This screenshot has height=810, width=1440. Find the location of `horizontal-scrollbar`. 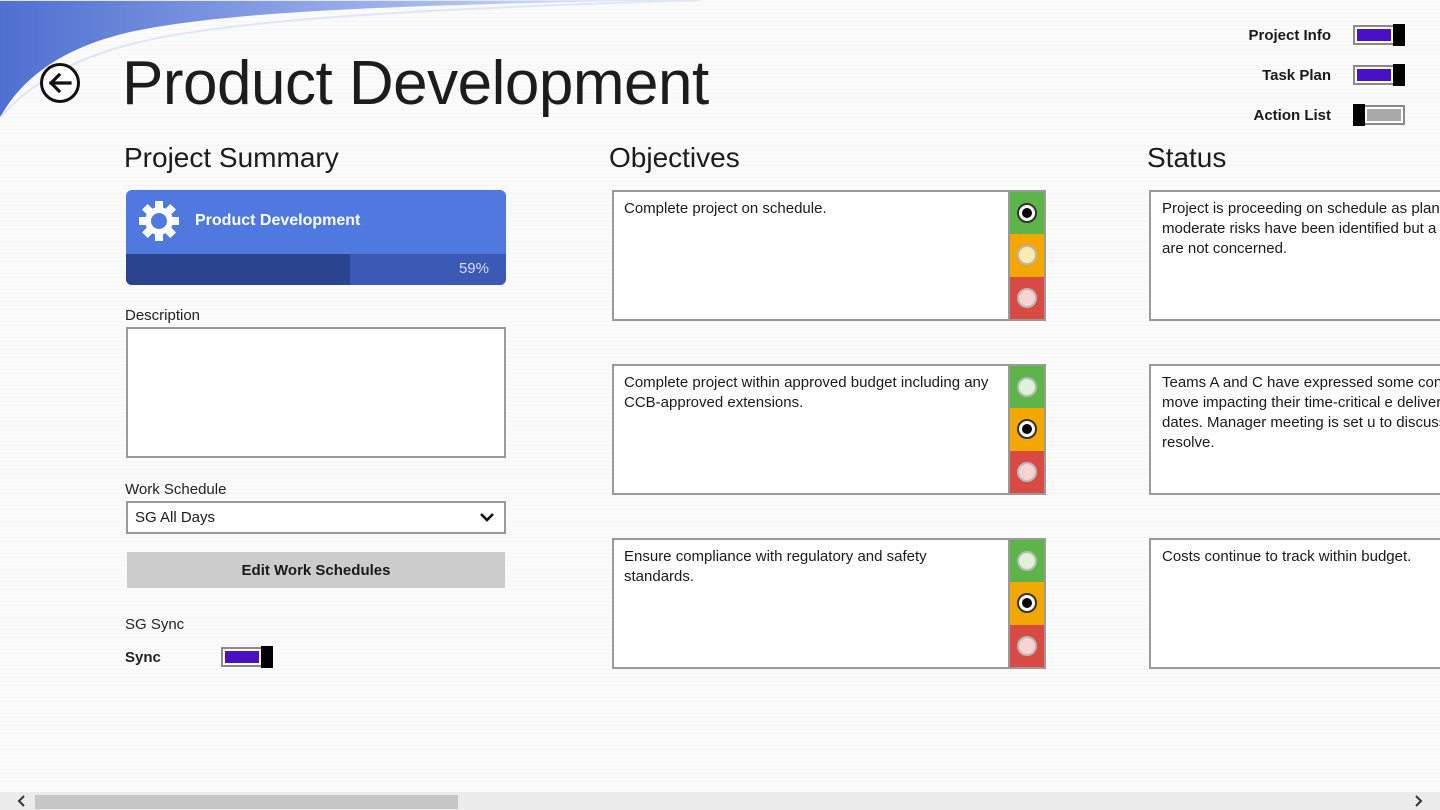

horizontal-scrollbar is located at coordinates (720, 801).